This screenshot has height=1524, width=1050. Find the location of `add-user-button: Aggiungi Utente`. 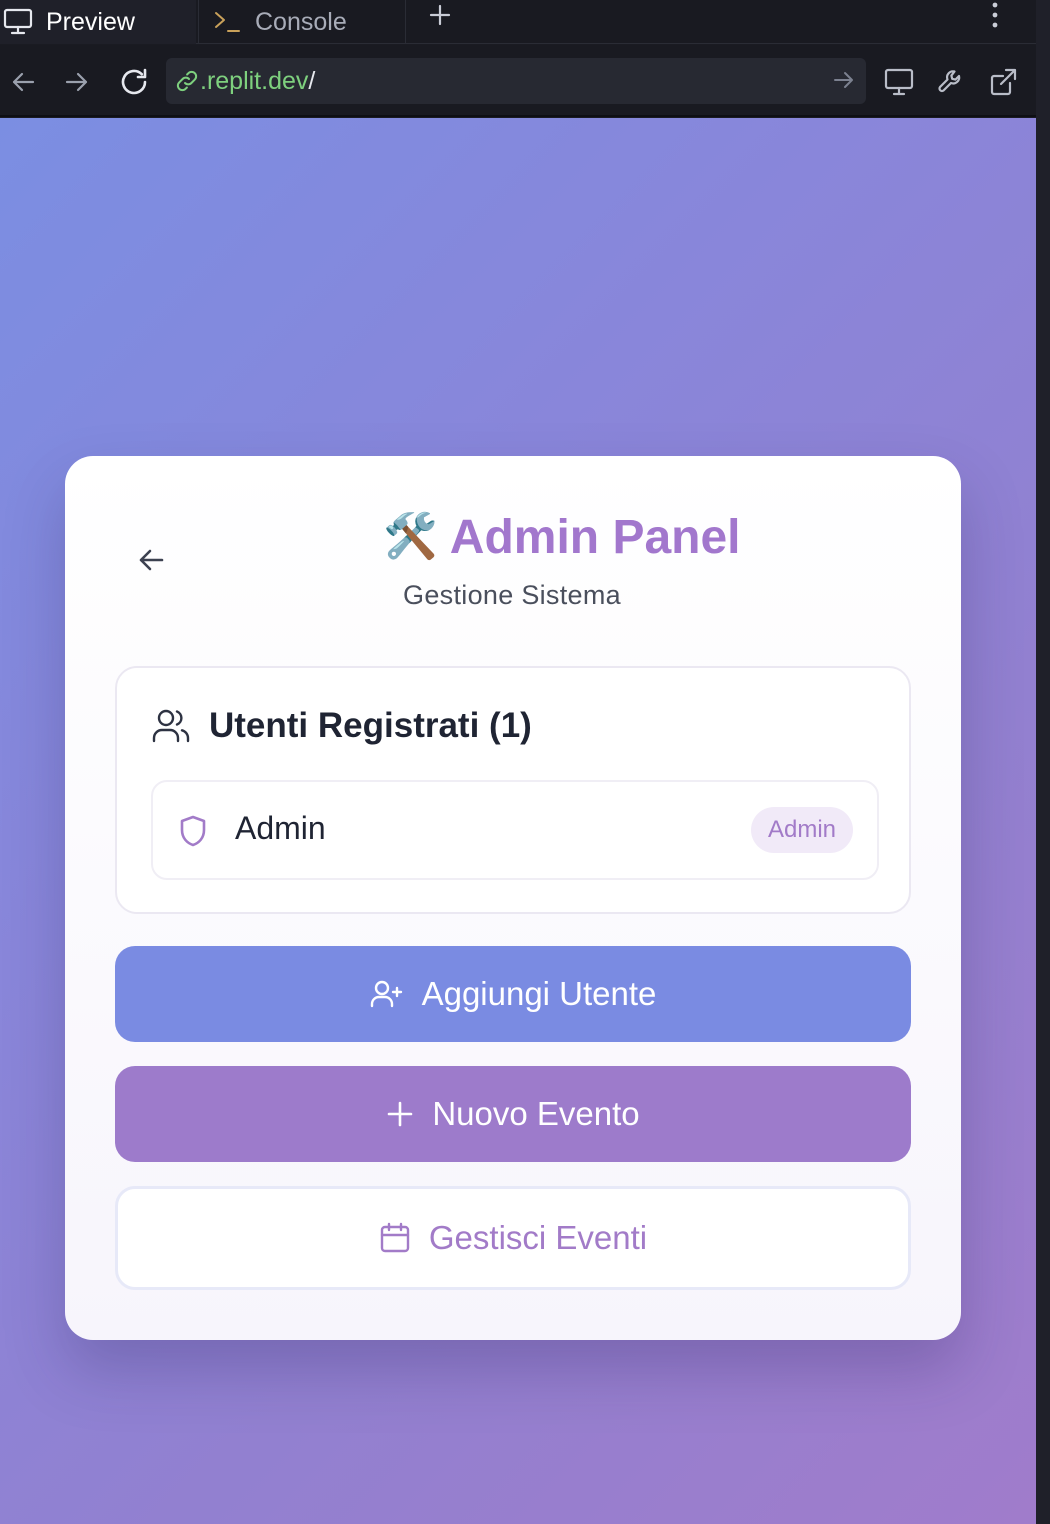

add-user-button: Aggiungi Utente is located at coordinates (513, 994).